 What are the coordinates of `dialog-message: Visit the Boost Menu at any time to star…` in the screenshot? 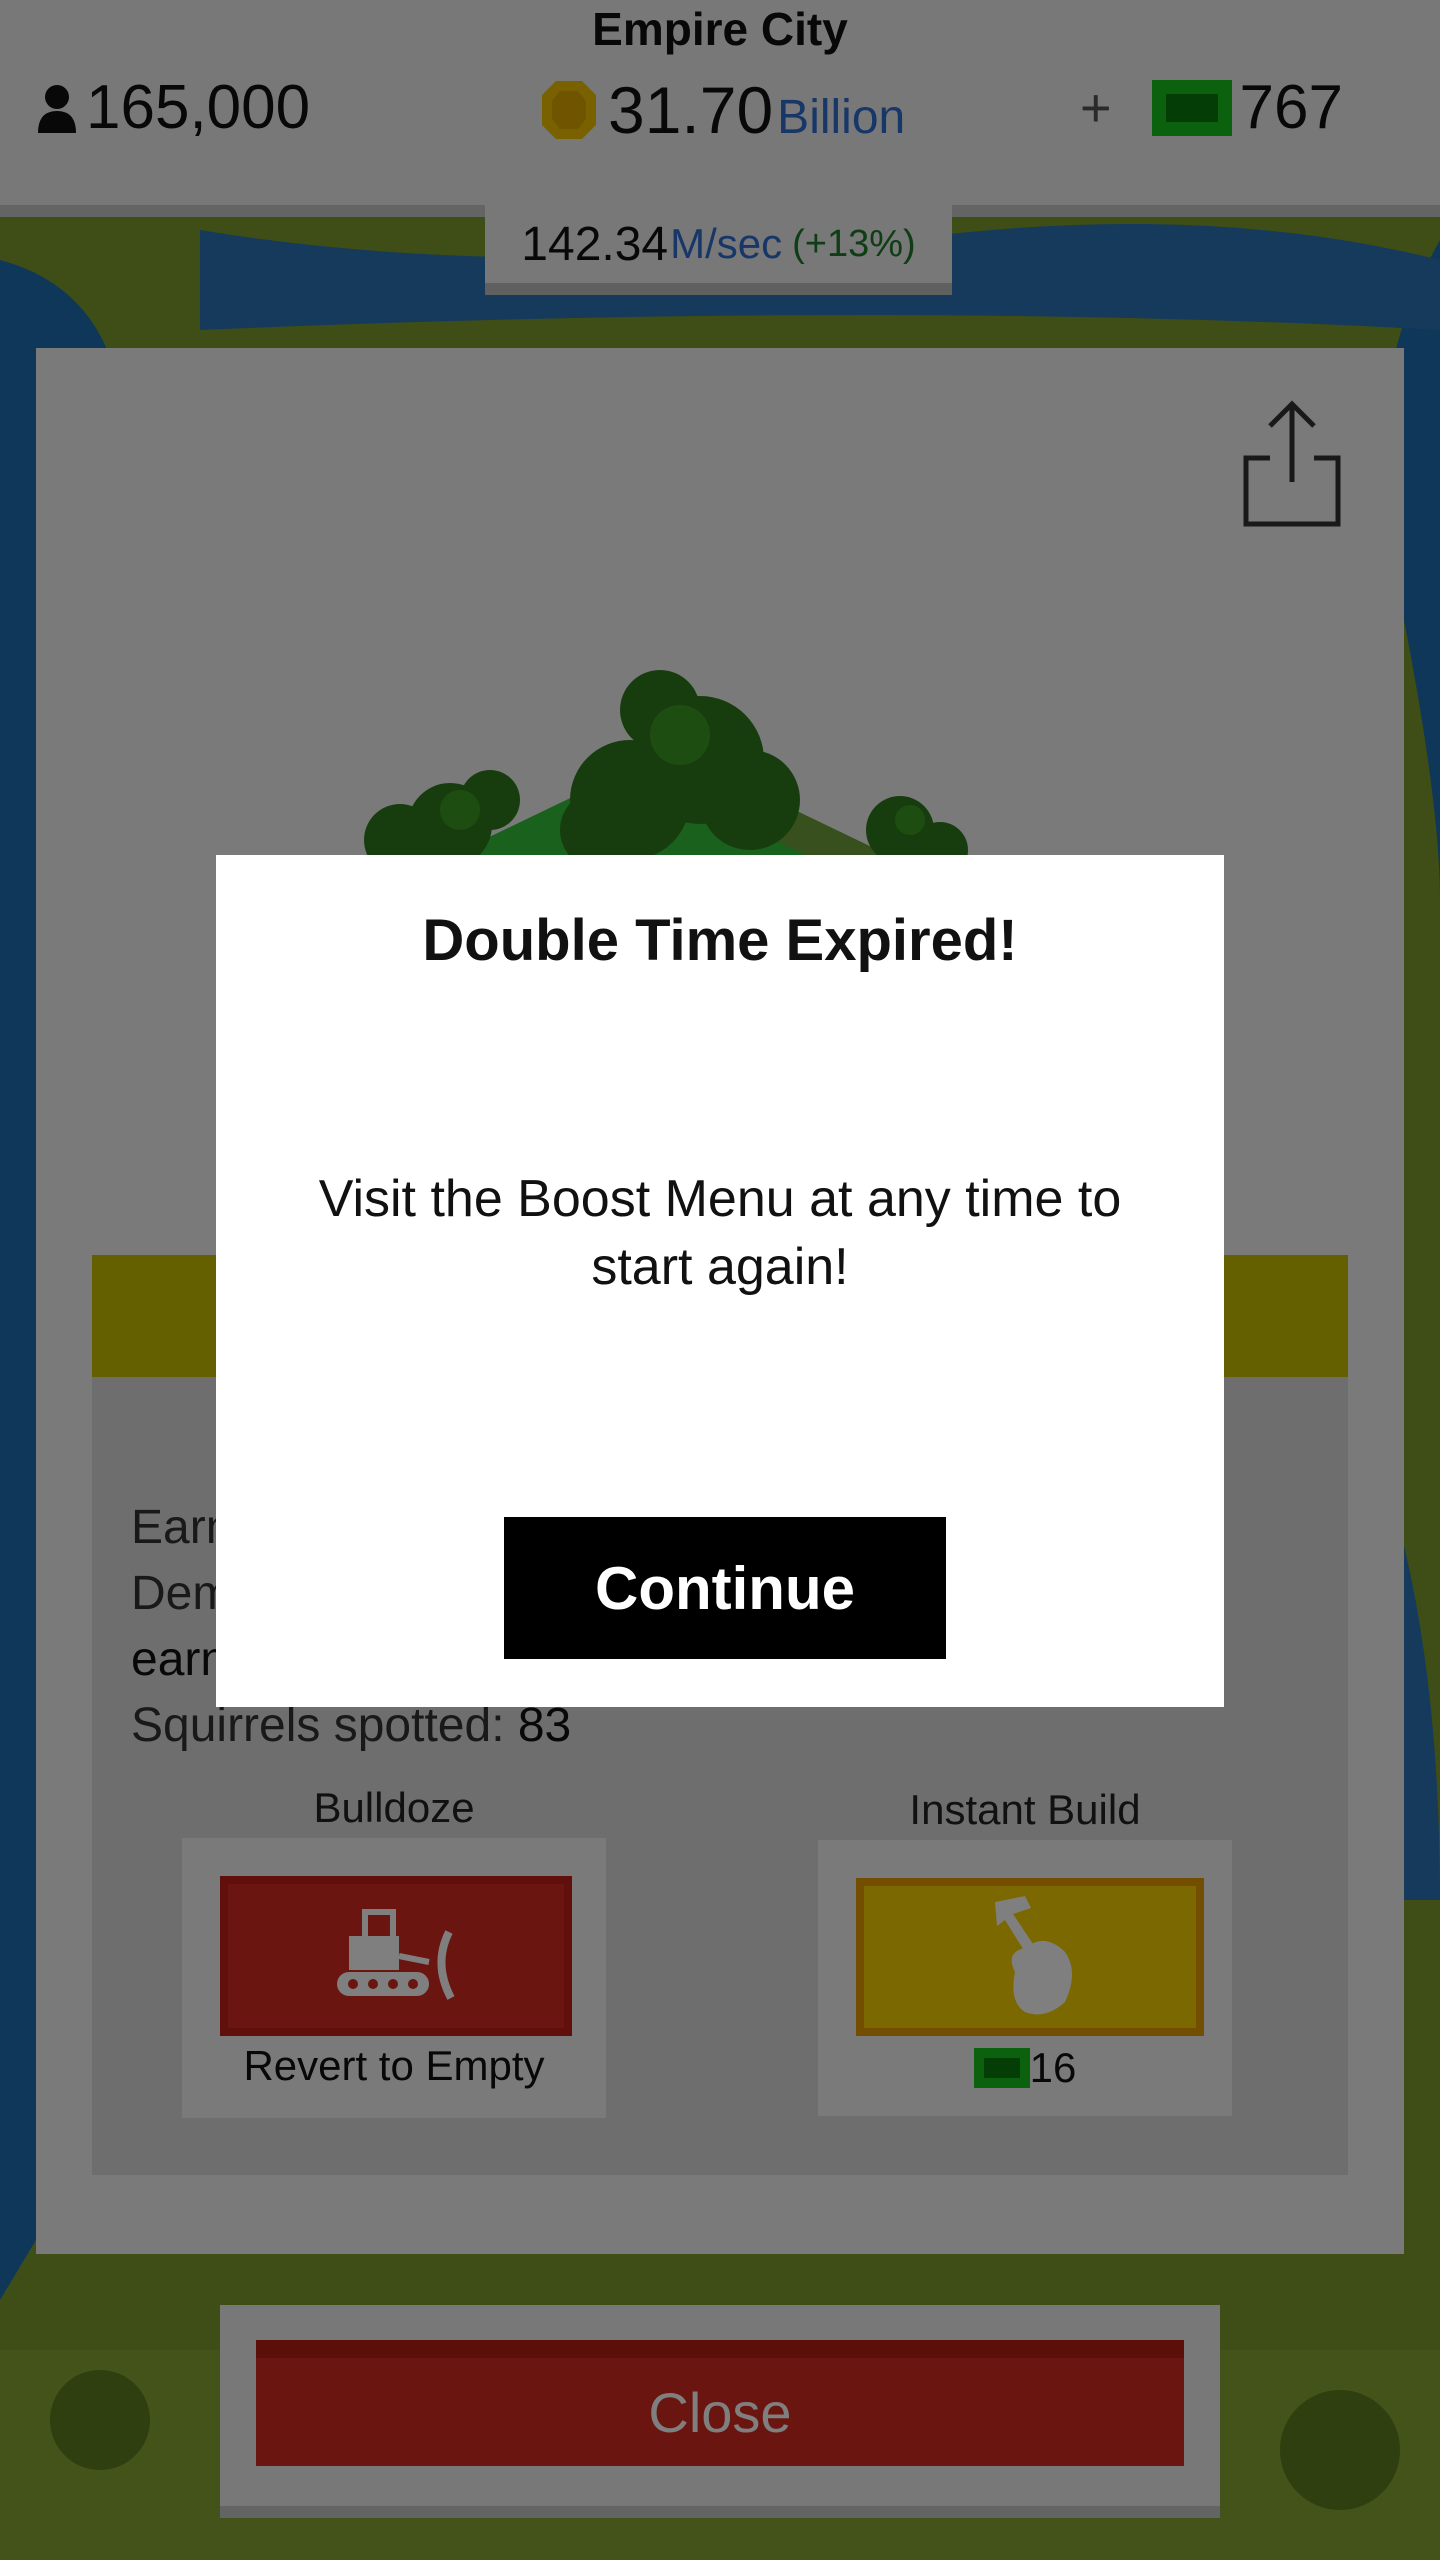 It's located at (720, 1233).